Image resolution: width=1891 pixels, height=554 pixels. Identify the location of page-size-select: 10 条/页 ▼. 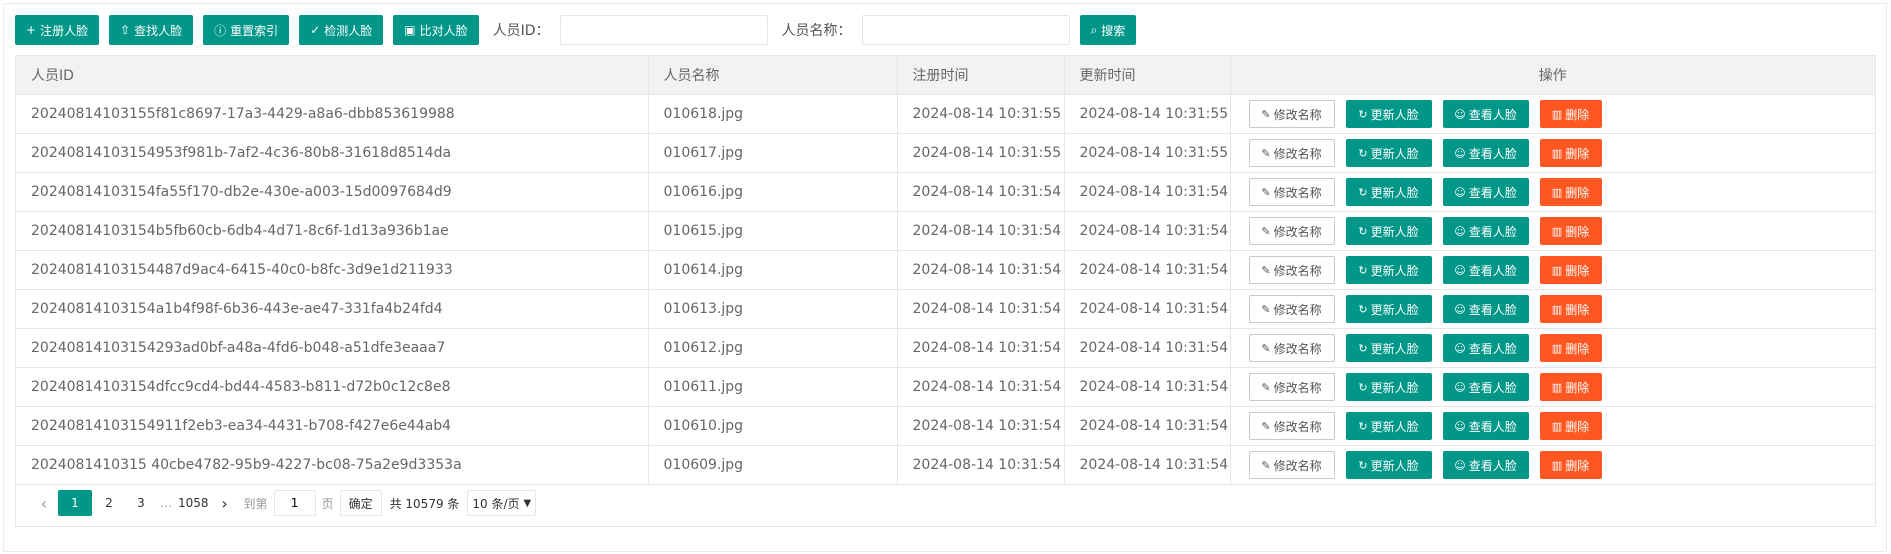
(502, 503).